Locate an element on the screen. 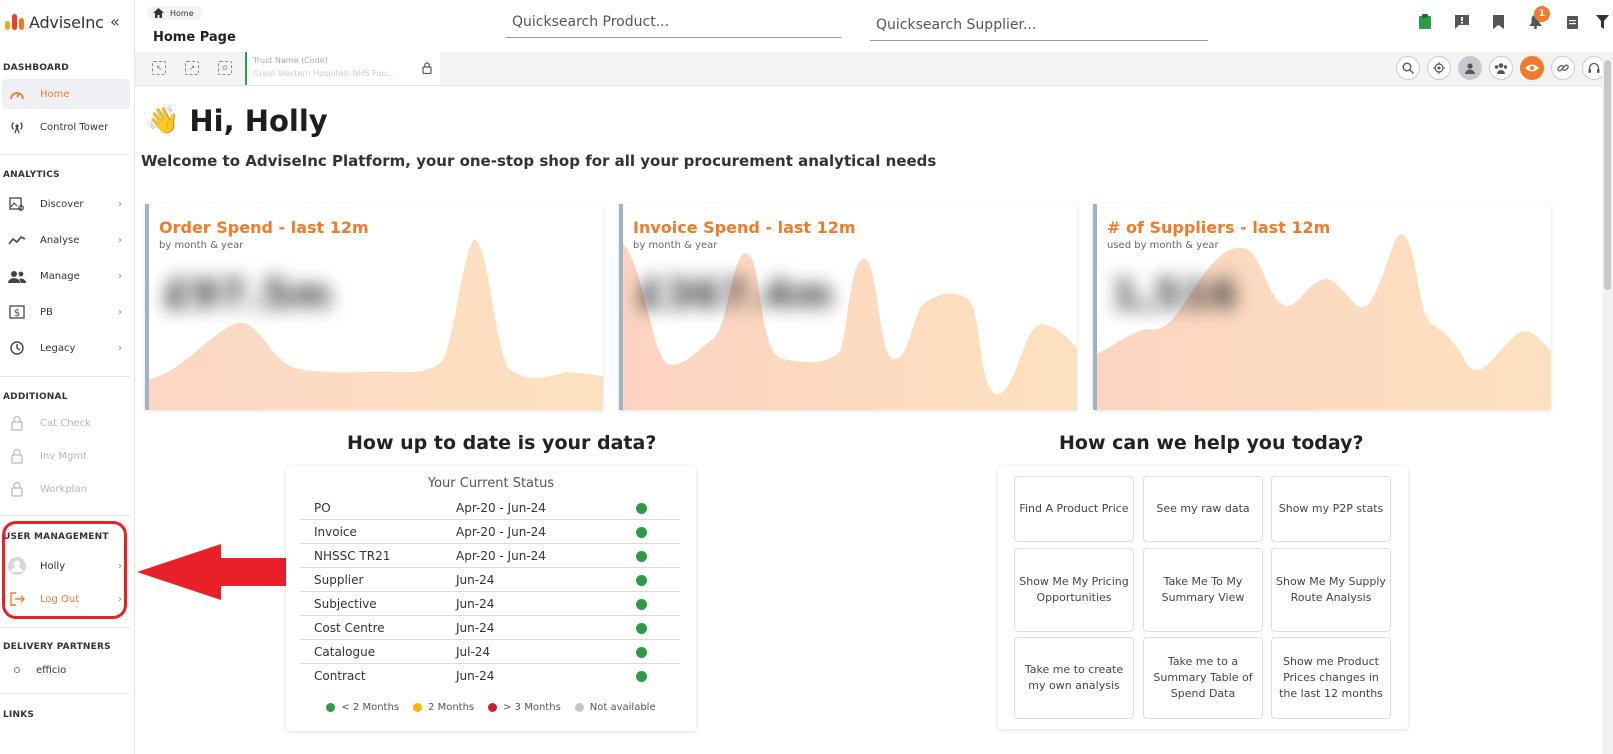 The height and width of the screenshot is (754, 1613). sidebar-item-home: Home is located at coordinates (66, 94).